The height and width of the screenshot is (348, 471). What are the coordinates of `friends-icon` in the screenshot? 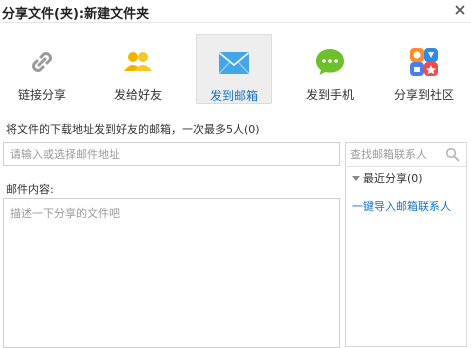 It's located at (138, 62).